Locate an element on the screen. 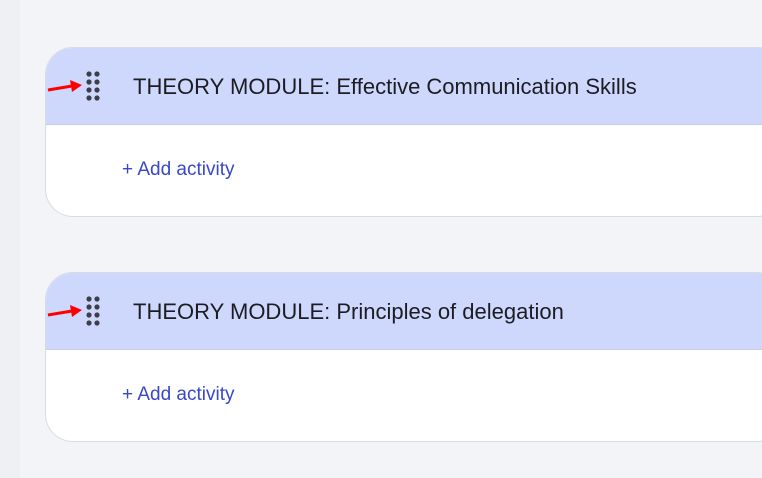  left-strip is located at coordinates (10, 239).